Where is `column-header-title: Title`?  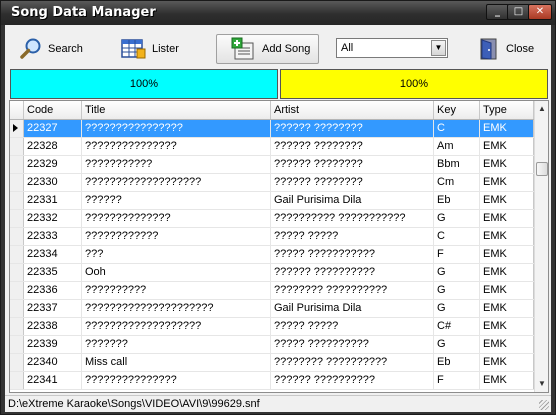 column-header-title: Title is located at coordinates (176, 110).